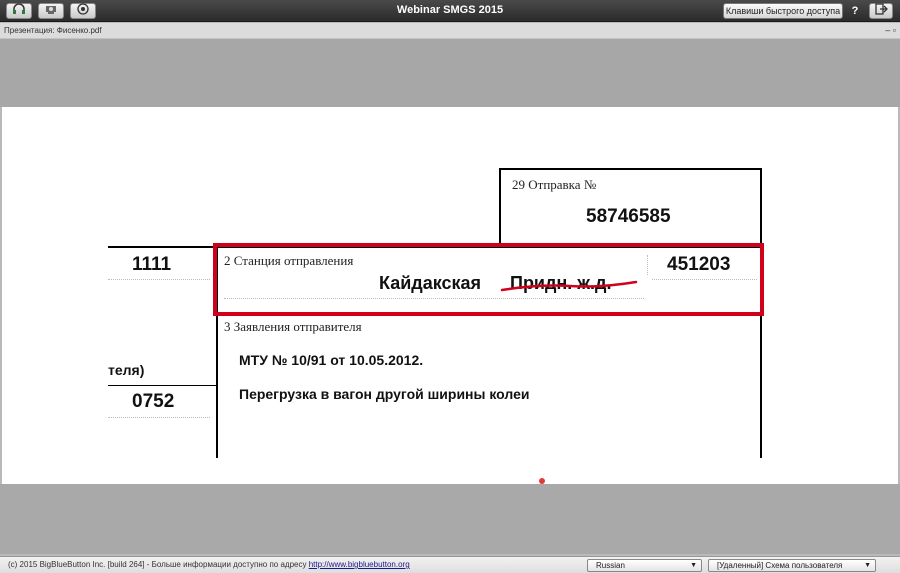 This screenshot has width=900, height=573. Describe the element at coordinates (644, 565) in the screenshot. I see `language-select: Russian ▼` at that location.